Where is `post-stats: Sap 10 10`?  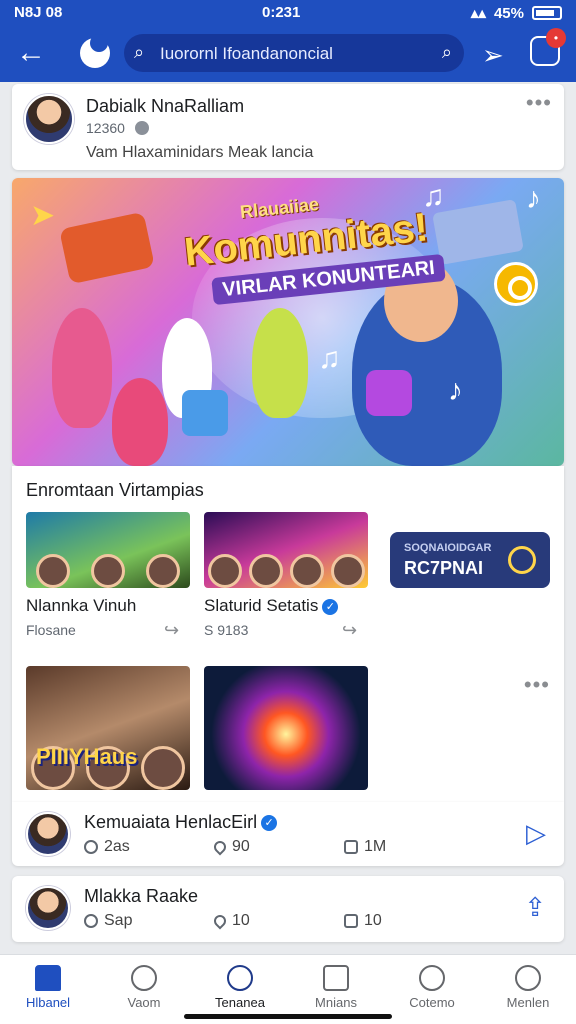
post-stats: Sap 10 10 is located at coordinates (279, 921).